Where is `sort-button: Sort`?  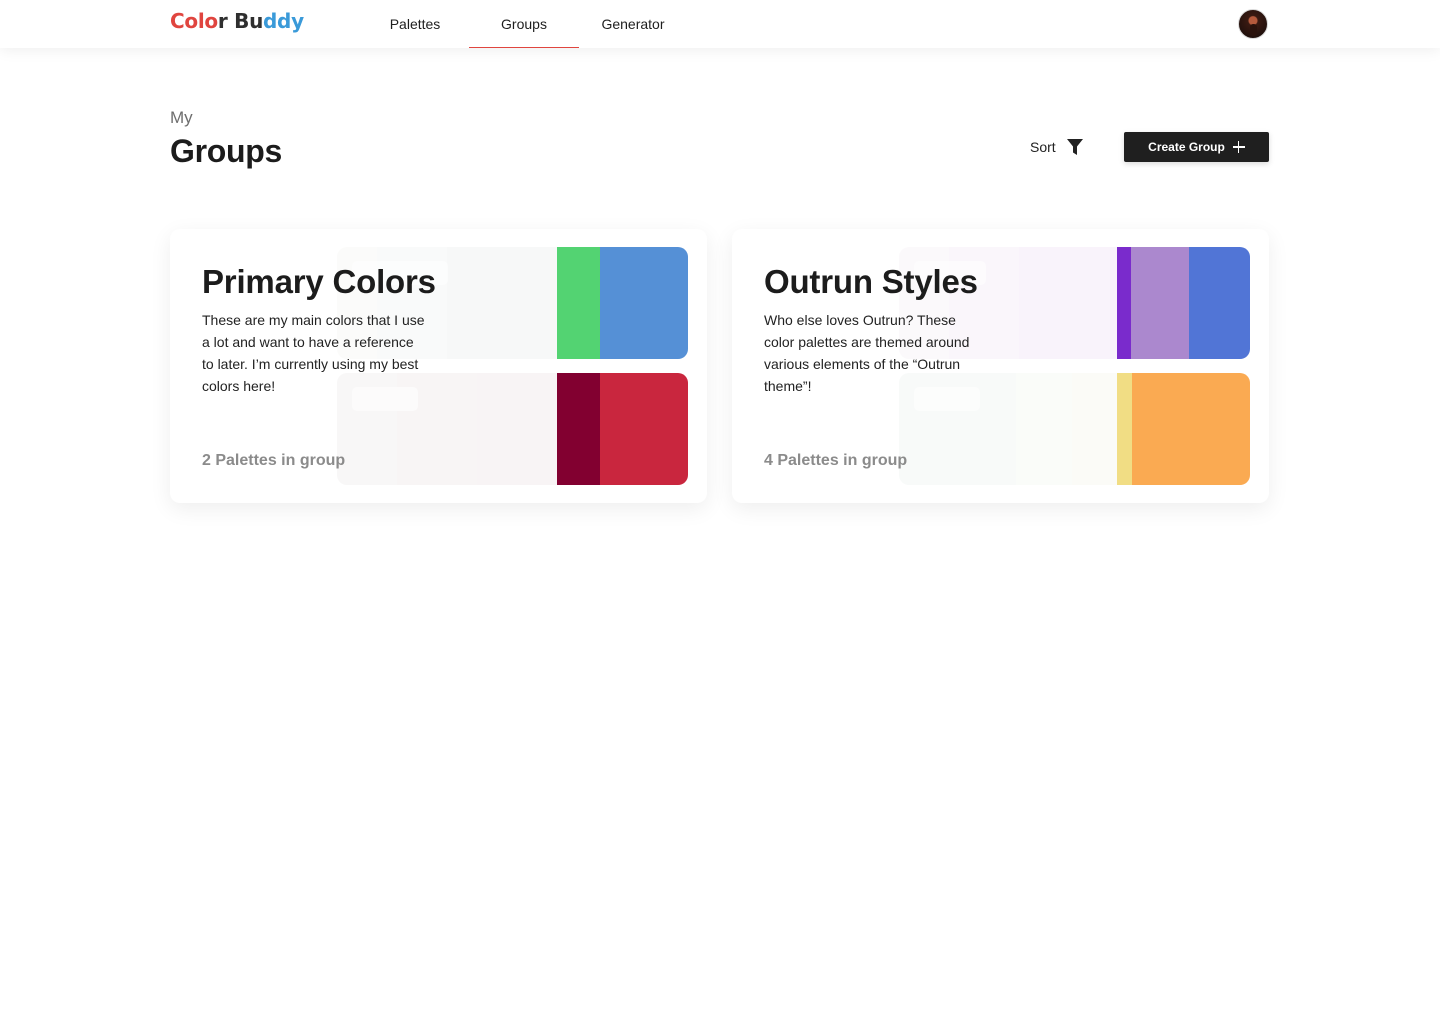
sort-button: Sort is located at coordinates (1057, 147).